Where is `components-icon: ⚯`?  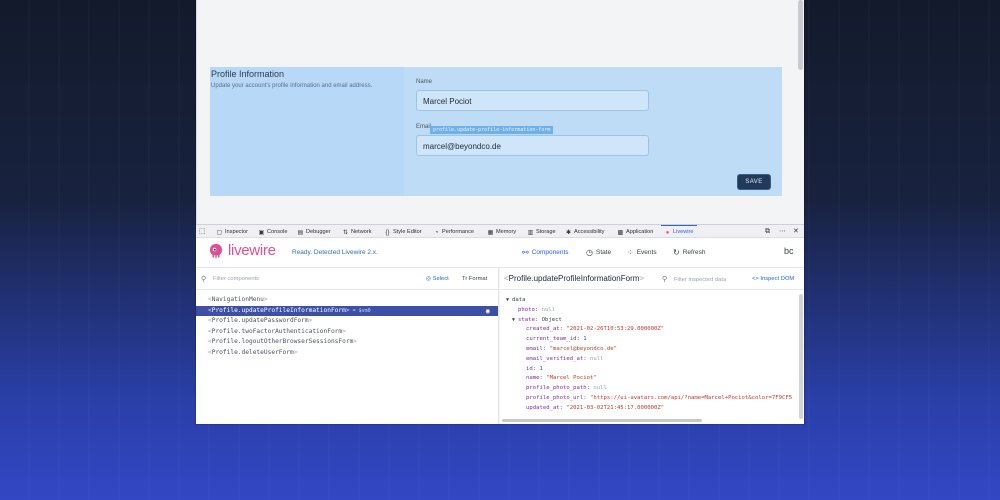 components-icon: ⚯ is located at coordinates (525, 252).